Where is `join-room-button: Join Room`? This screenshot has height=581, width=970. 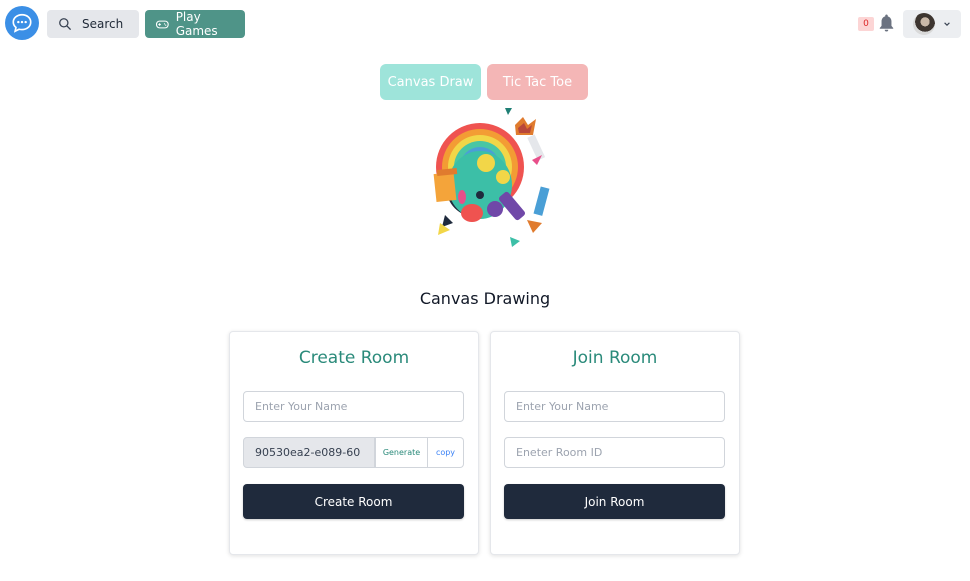
join-room-button: Join Room is located at coordinates (614, 501).